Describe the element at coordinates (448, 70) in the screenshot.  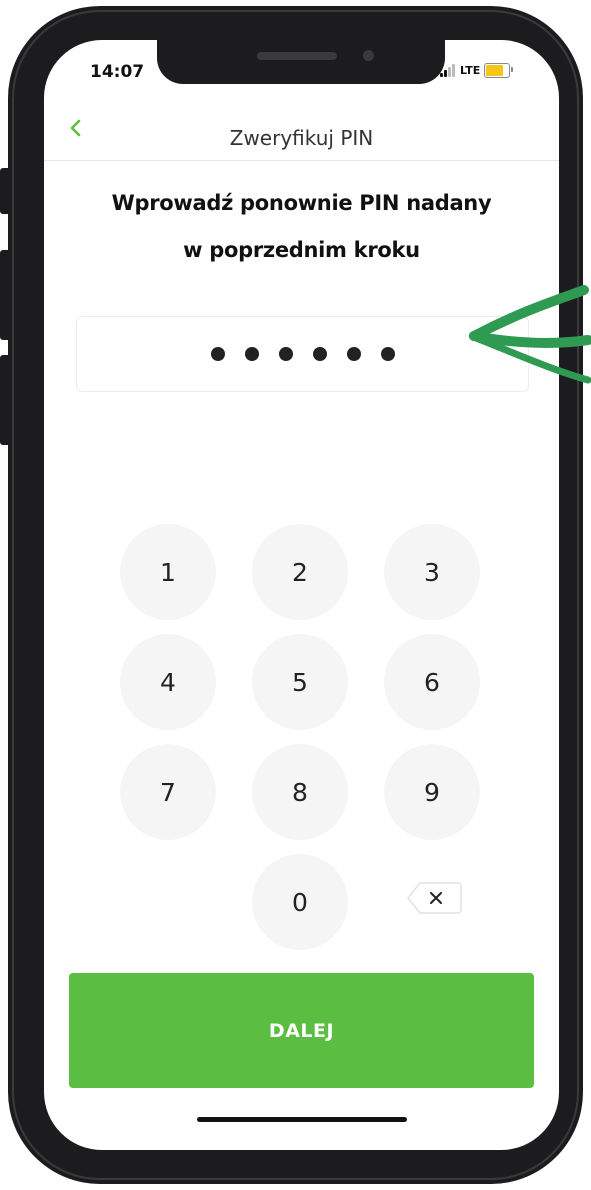
I see `signal-icon` at that location.